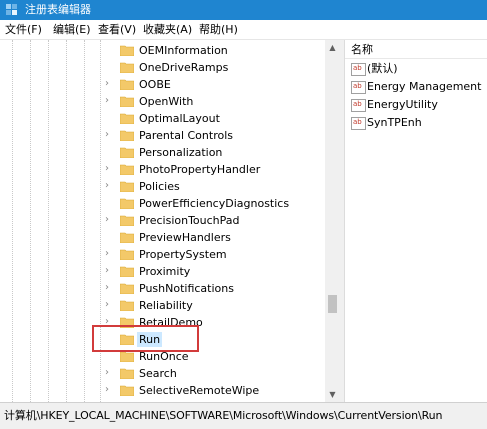 This screenshot has height=429, width=487. What do you see at coordinates (394, 122) in the screenshot?
I see `value-name: SynTPEnh` at bounding box center [394, 122].